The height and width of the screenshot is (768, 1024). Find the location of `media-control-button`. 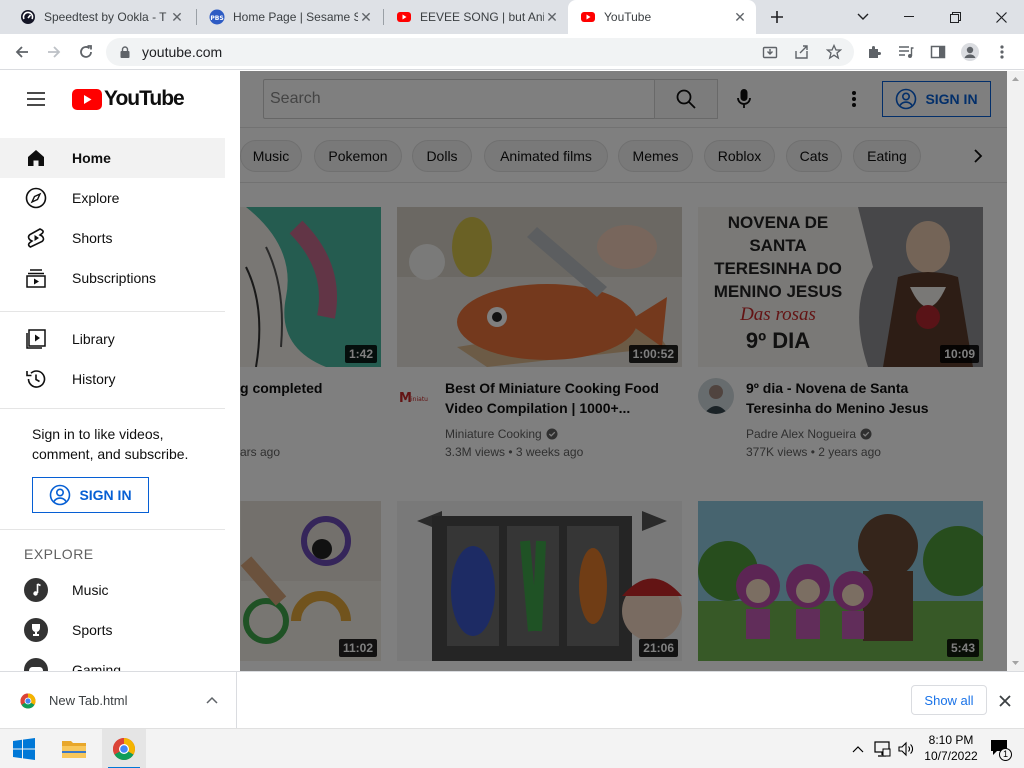

media-control-button is located at coordinates (906, 52).